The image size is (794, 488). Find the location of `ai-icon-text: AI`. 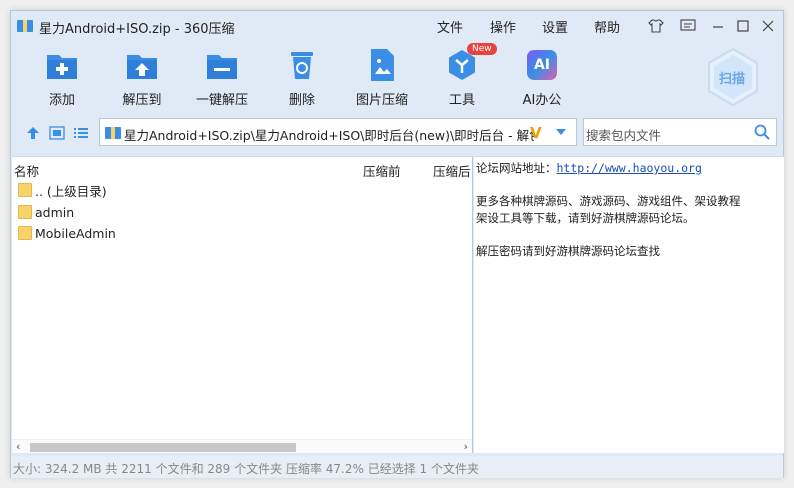

ai-icon-text: AI is located at coordinates (542, 65).